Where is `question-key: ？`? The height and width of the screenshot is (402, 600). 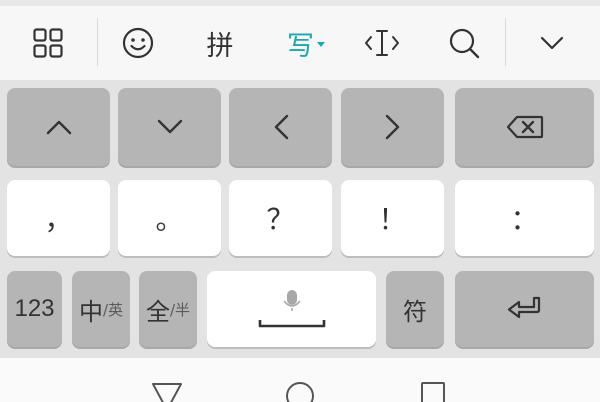
question-key: ？ is located at coordinates (280, 218).